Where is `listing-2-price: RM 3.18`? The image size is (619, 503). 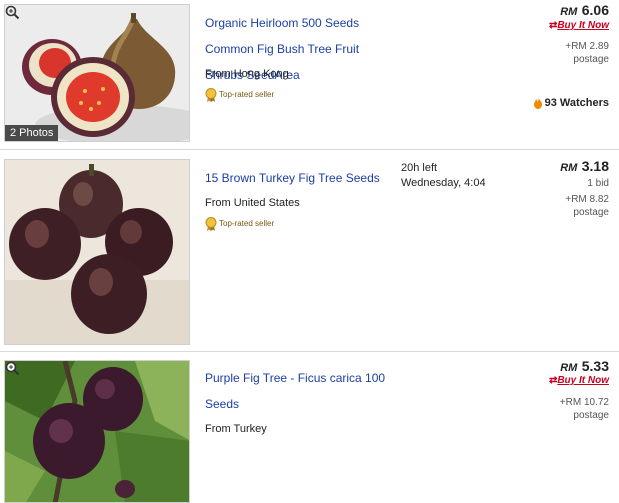 listing-2-price: RM 3.18 is located at coordinates (584, 167).